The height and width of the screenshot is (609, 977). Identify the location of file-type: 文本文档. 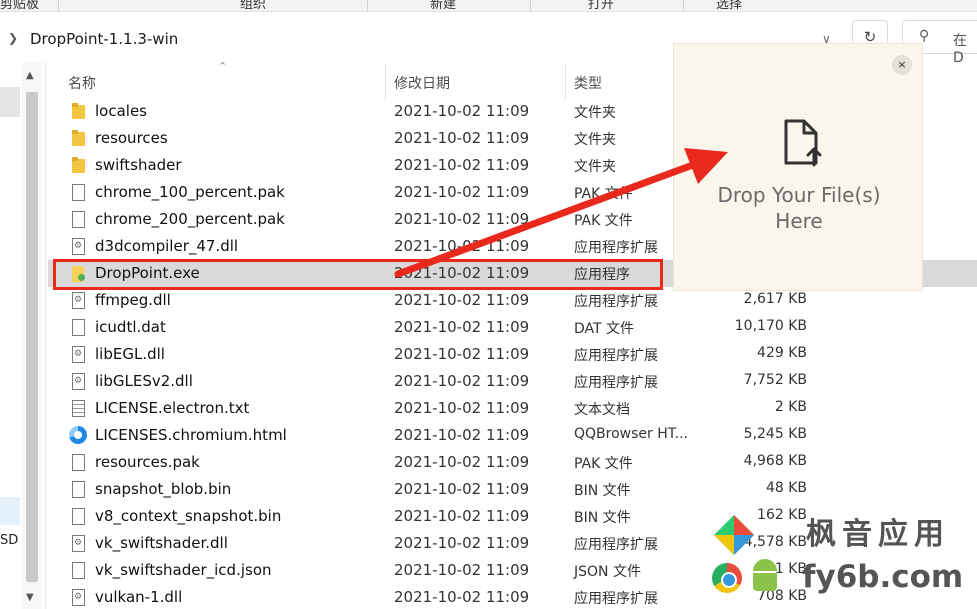
(602, 410).